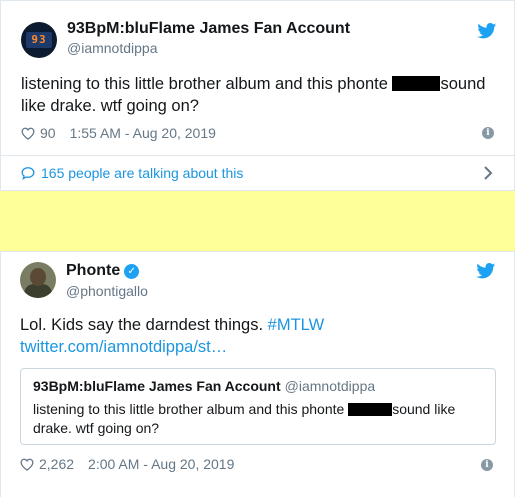 This screenshot has height=497, width=515. Describe the element at coordinates (38, 291) in the screenshot. I see `avatar-body` at that location.